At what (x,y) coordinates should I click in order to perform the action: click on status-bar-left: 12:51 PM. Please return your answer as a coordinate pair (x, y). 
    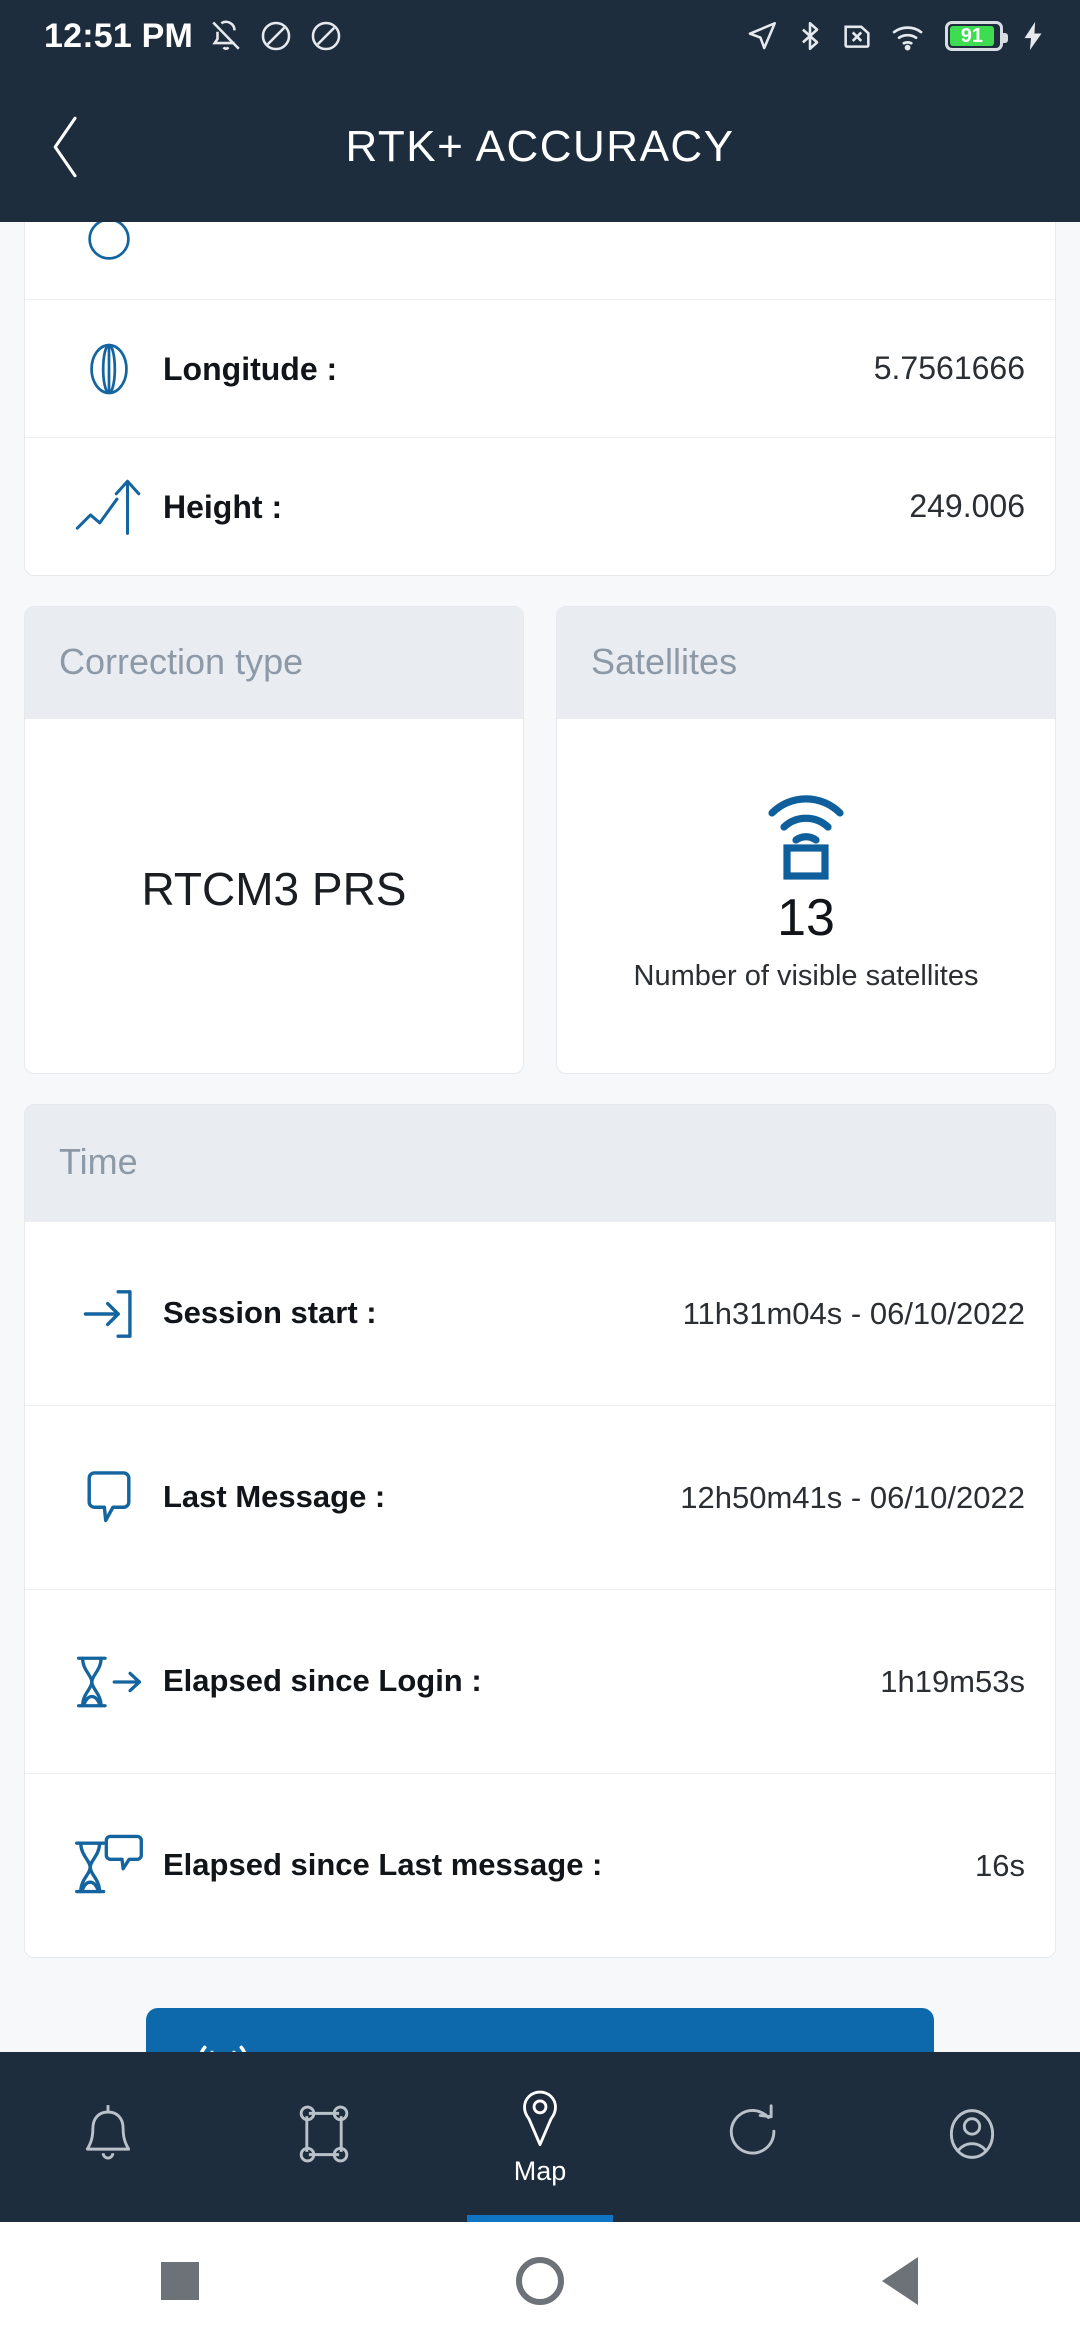
    Looking at the image, I should click on (193, 36).